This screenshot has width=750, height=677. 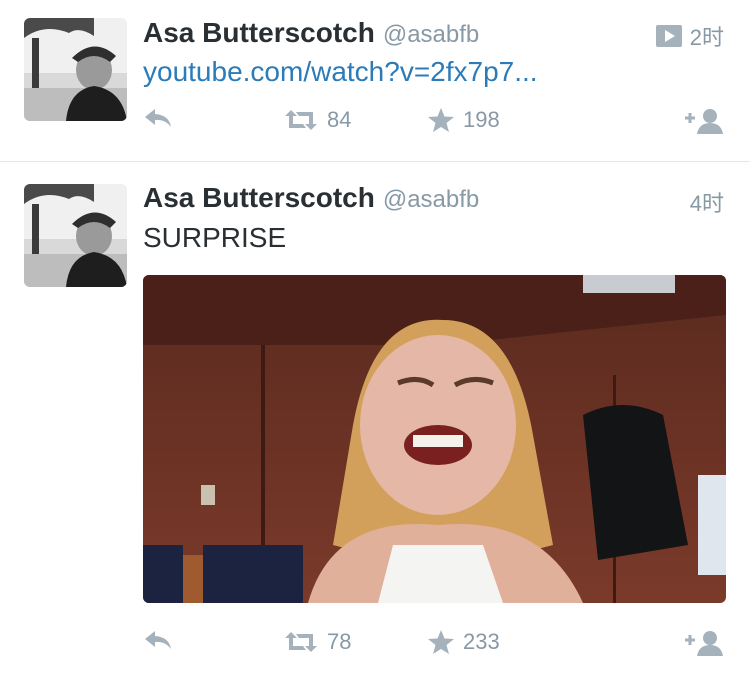 I want to click on time-text: 4时, so click(x=706, y=203).